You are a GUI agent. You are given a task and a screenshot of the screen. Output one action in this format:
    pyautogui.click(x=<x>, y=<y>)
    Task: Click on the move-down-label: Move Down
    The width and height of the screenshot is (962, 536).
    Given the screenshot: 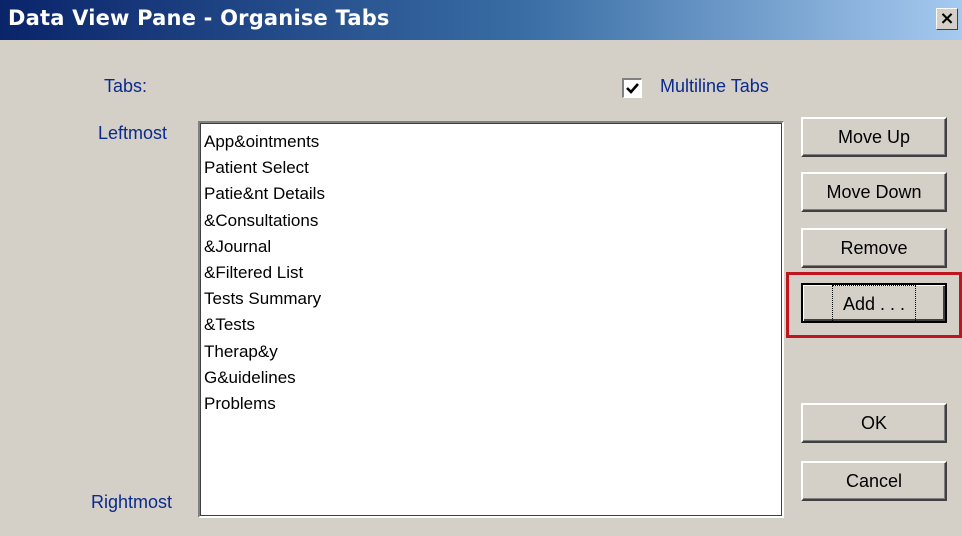 What is the action you would take?
    pyautogui.click(x=874, y=191)
    